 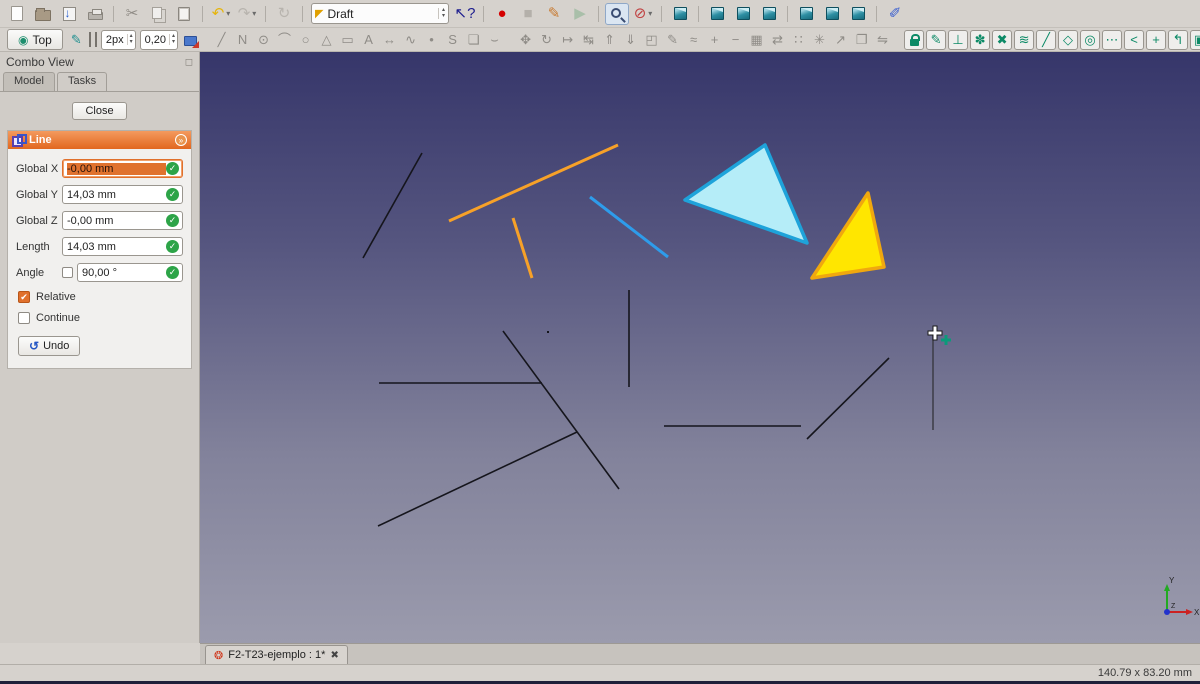 I want to click on rear-view-icon, so click(x=806, y=14).